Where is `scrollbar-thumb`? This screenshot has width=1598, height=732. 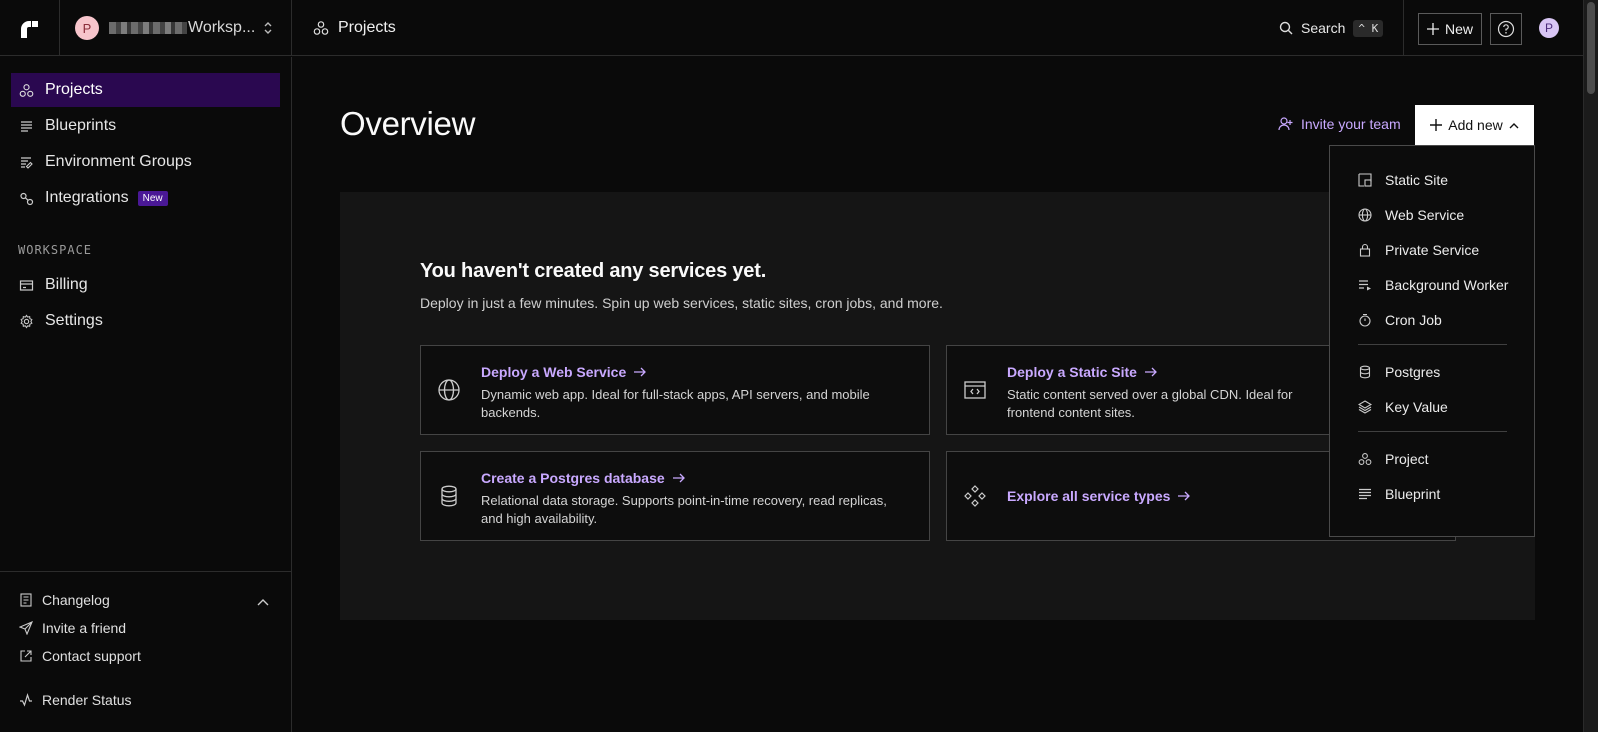 scrollbar-thumb is located at coordinates (1591, 48).